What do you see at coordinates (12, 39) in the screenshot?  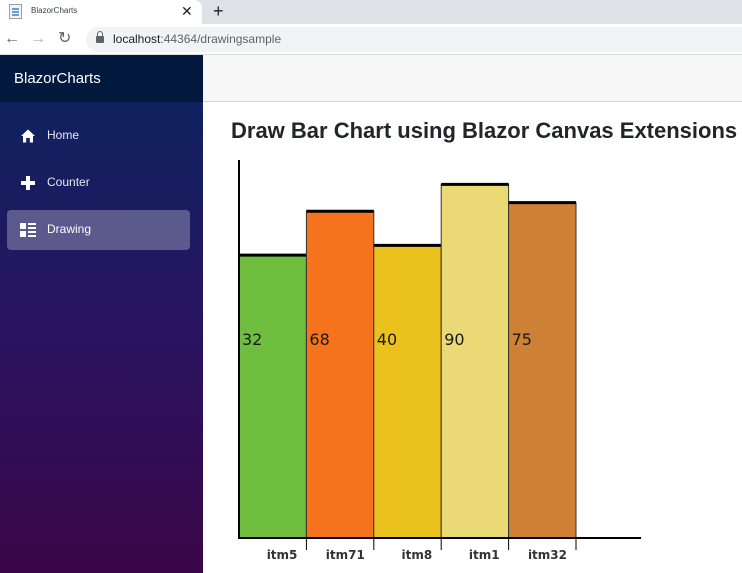 I see `back-icon: ←` at bounding box center [12, 39].